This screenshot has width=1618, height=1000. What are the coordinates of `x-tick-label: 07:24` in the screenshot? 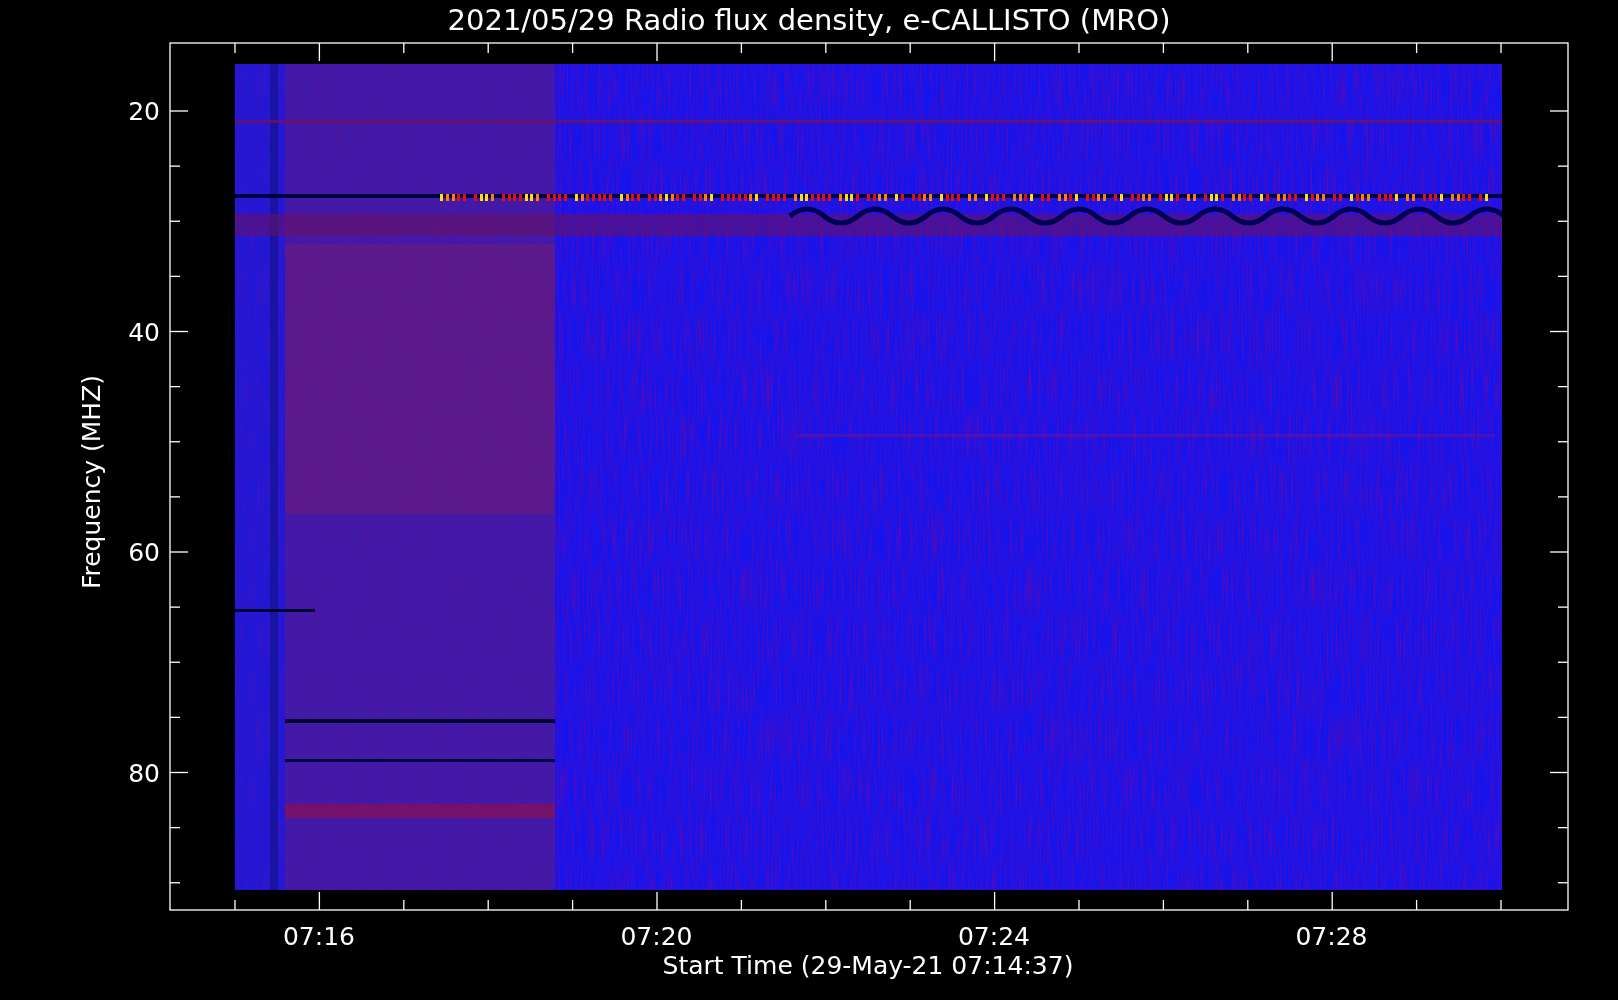 It's located at (994, 936).